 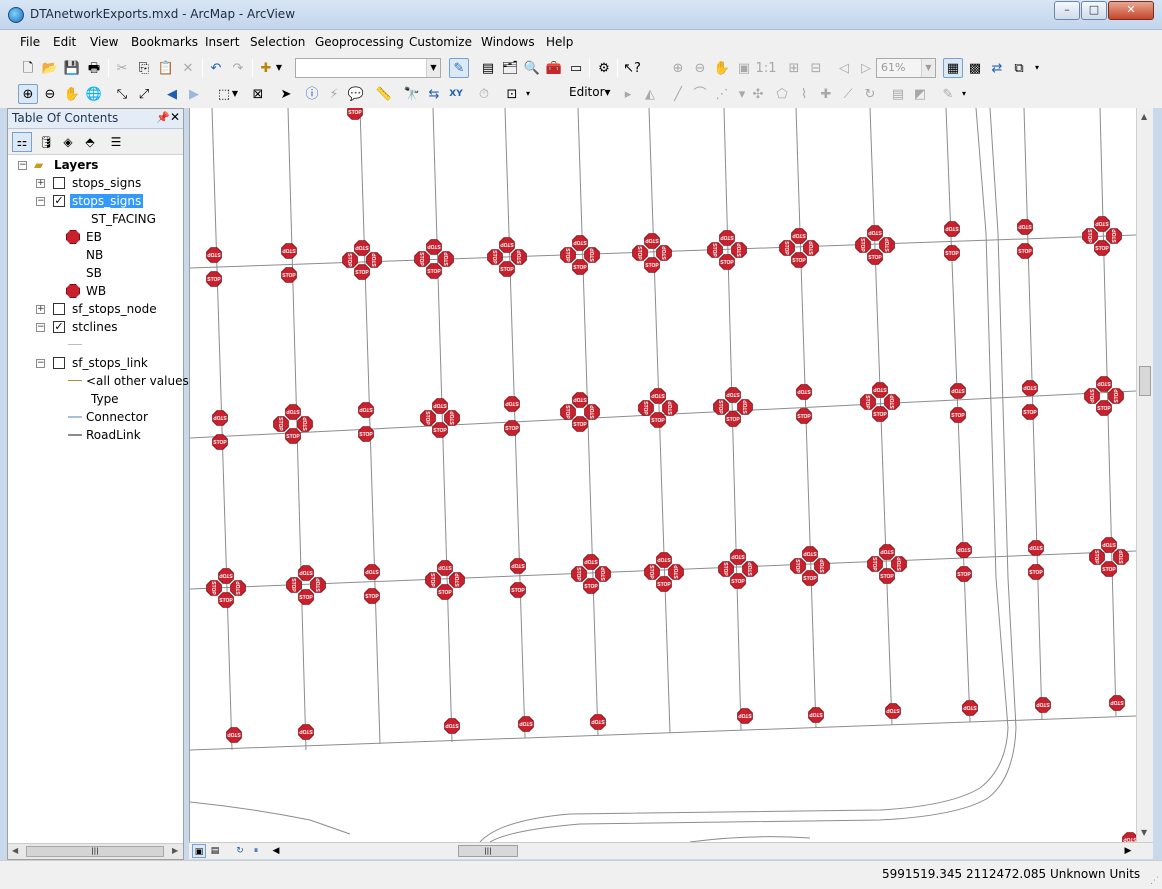 I want to click on menu-customize: Customize, so click(x=440, y=42).